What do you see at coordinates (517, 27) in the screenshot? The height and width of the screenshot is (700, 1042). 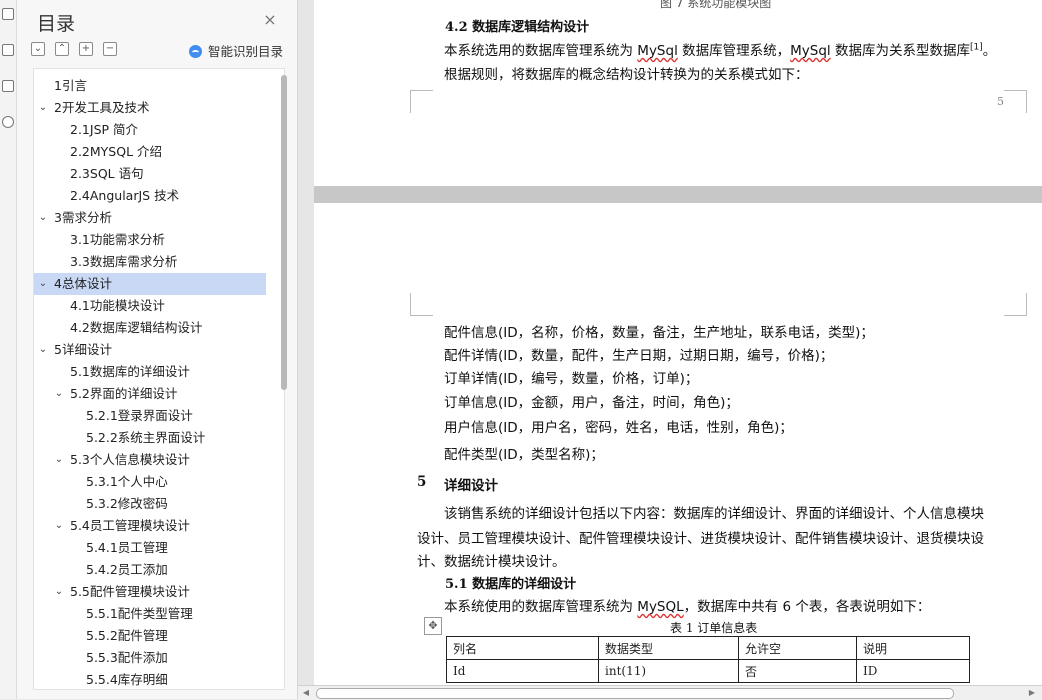 I see `section-heading: 4.2 数据库逻辑结构设计` at bounding box center [517, 27].